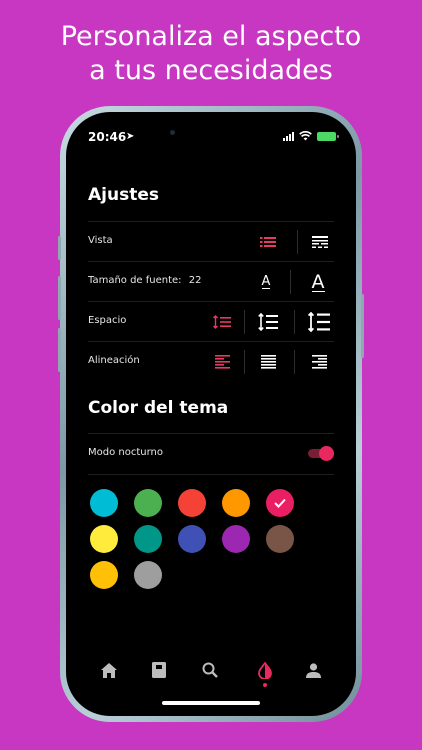 The width and height of the screenshot is (422, 750). I want to click on mute-switch, so click(59, 248).